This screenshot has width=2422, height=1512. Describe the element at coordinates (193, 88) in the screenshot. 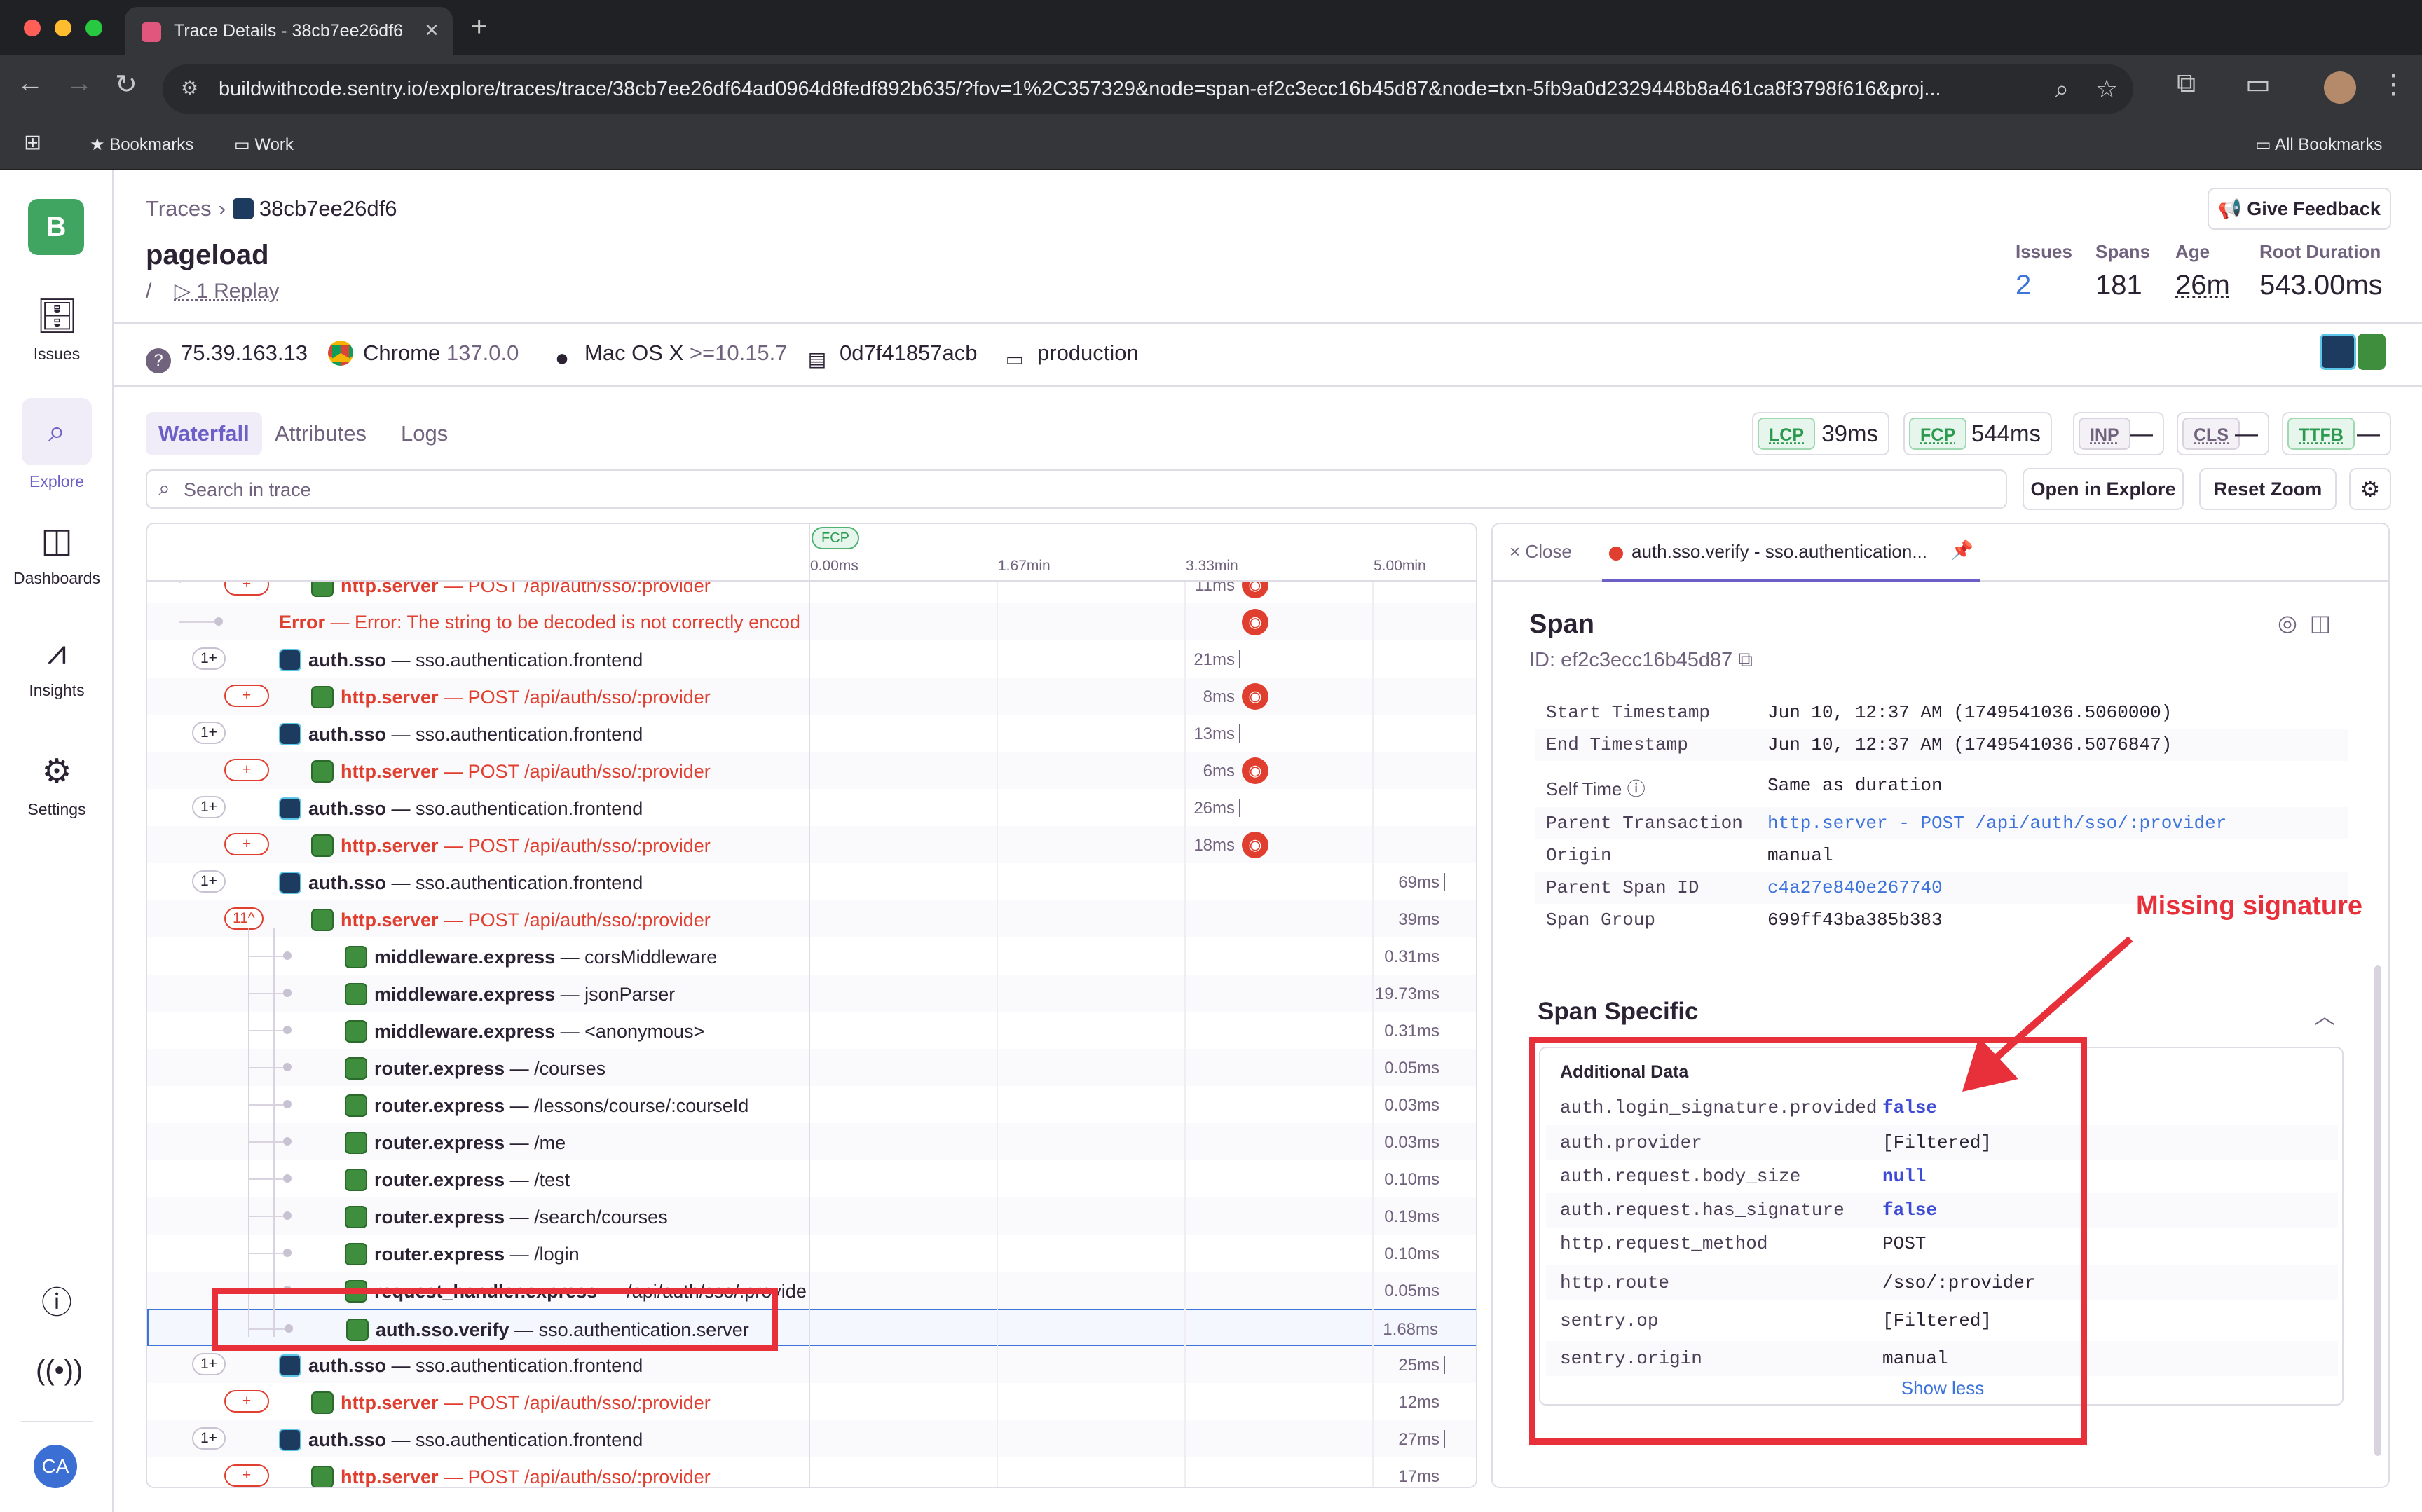

I see `site-settings-icon: ⚙` at that location.